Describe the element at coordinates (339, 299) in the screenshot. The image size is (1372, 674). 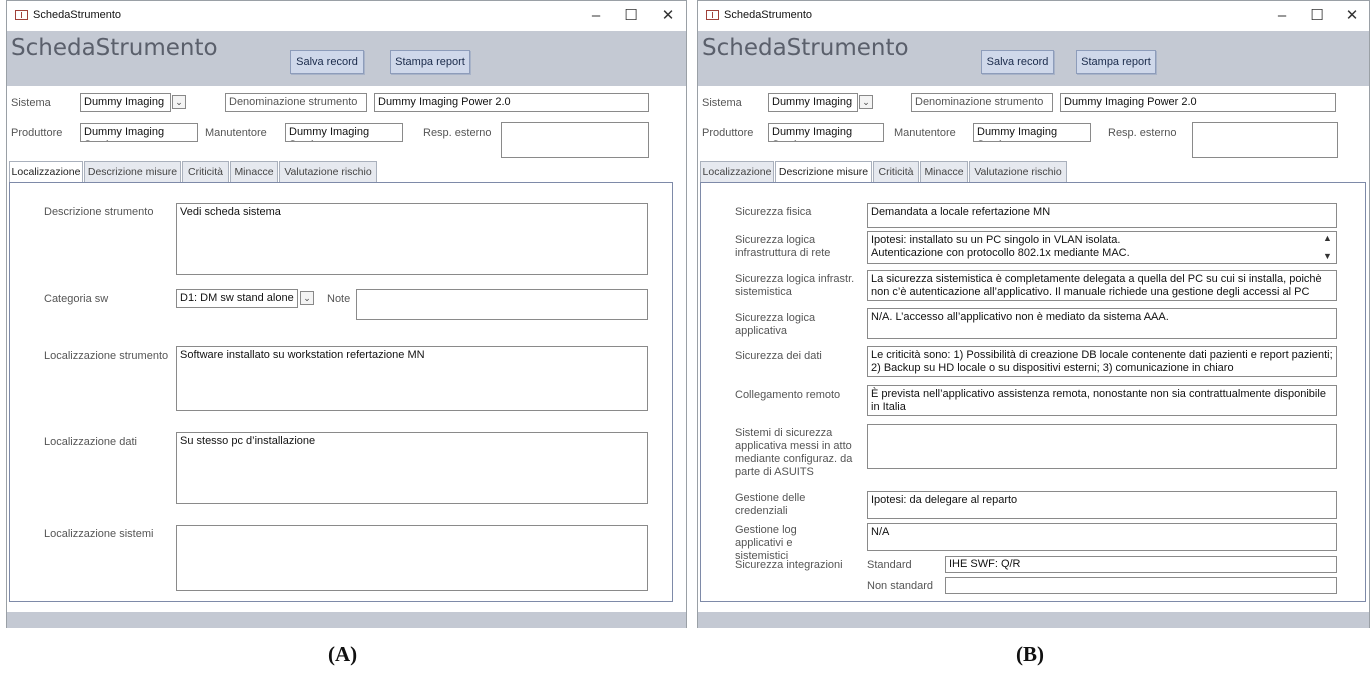
I see `note-label: Note` at that location.